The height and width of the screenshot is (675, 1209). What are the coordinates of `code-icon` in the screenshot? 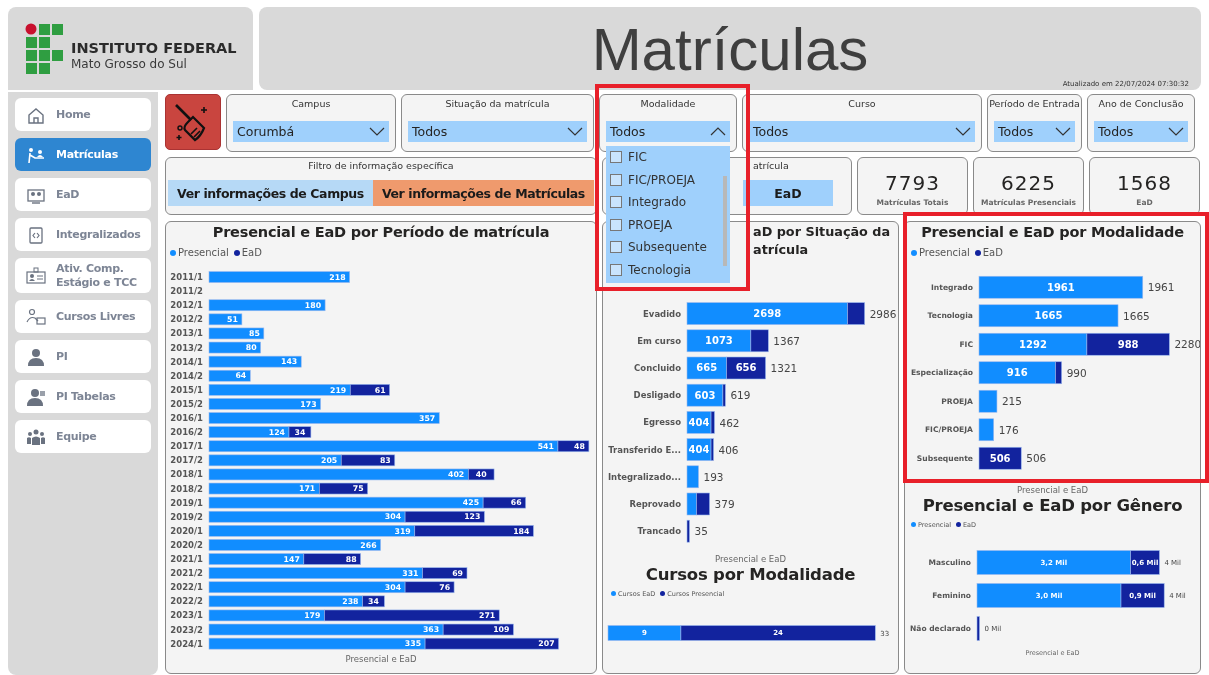 It's located at (36, 234).